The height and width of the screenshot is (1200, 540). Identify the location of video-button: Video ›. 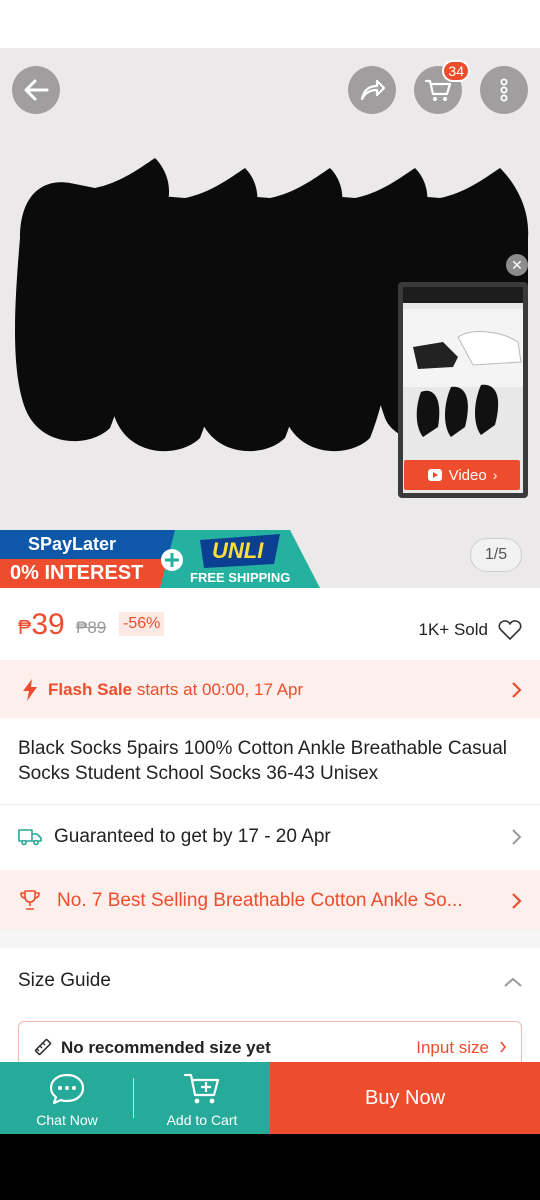
(462, 475).